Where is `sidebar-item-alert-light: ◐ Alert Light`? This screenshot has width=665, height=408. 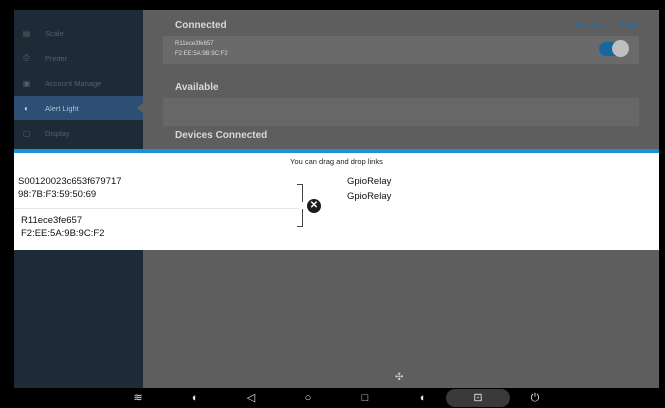 sidebar-item-alert-light: ◐ Alert Light is located at coordinates (78, 108).